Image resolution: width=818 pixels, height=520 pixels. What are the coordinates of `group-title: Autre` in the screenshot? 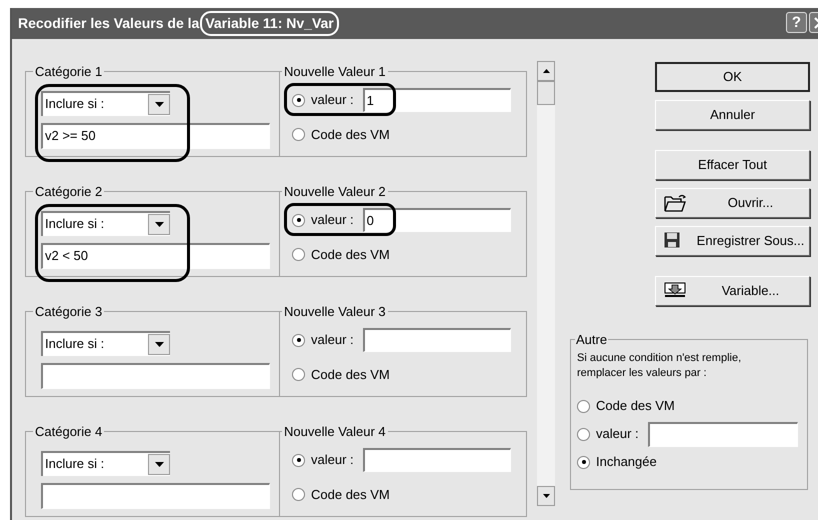 It's located at (591, 340).